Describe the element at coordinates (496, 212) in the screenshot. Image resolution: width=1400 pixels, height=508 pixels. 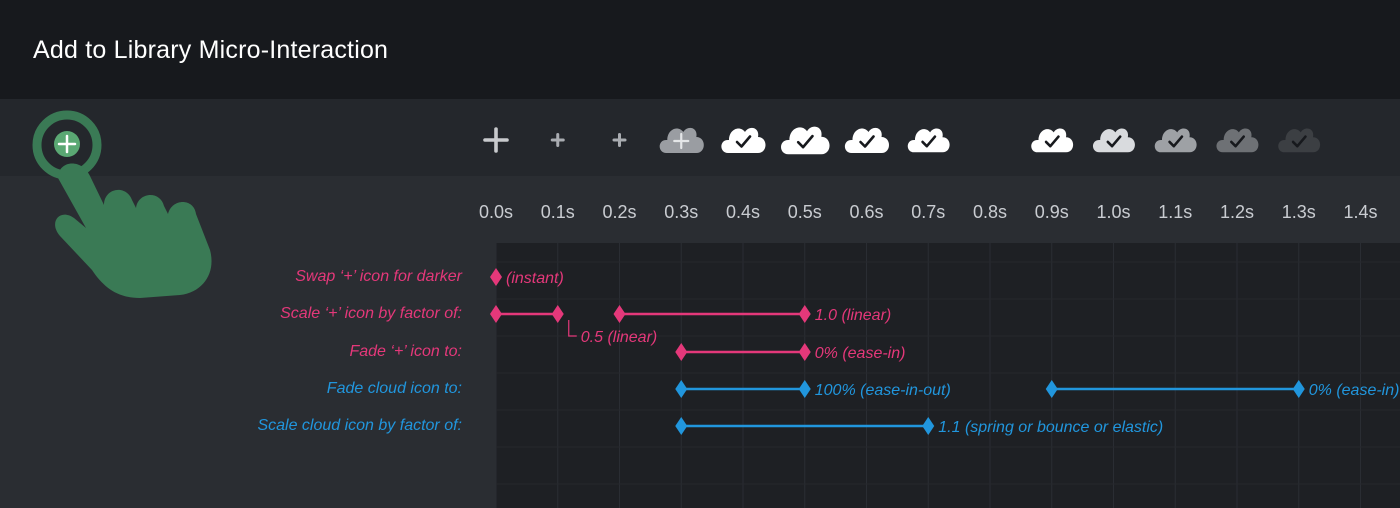
I see `time-tick-label: 0.0s` at that location.